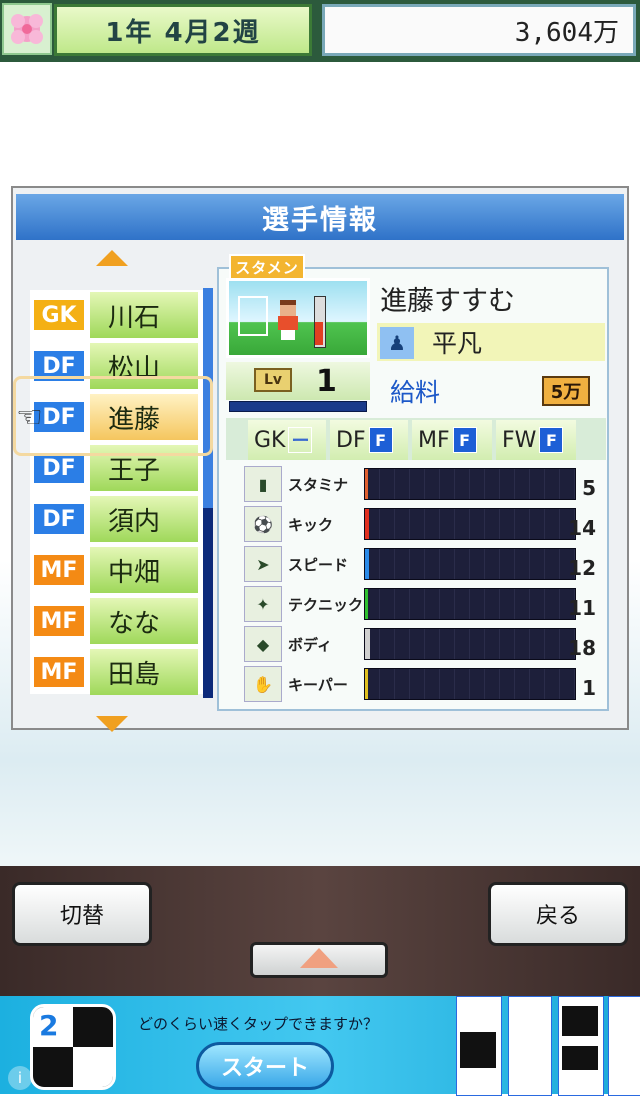 Image resolution: width=640 pixels, height=1096 pixels. I want to click on condition-gauge-fill, so click(319, 333).